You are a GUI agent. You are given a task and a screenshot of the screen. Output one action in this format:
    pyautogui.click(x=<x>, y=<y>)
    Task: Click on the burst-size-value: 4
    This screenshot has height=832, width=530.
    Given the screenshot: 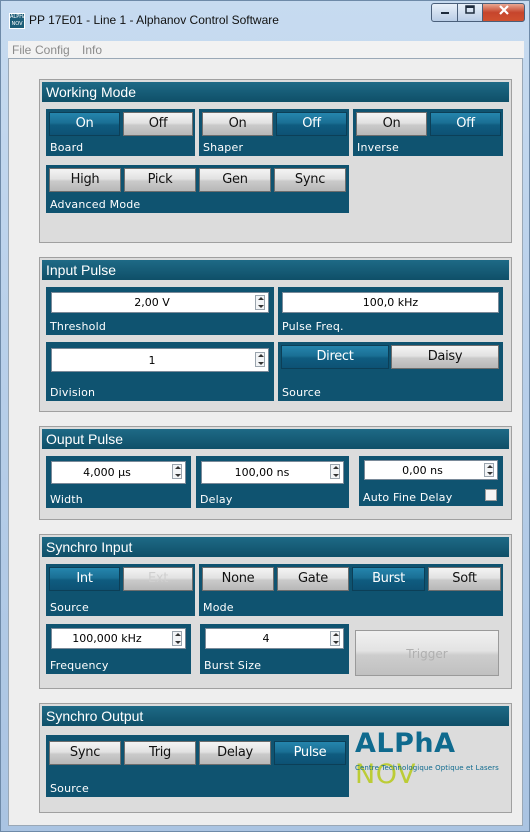 What is the action you would take?
    pyautogui.click(x=266, y=638)
    